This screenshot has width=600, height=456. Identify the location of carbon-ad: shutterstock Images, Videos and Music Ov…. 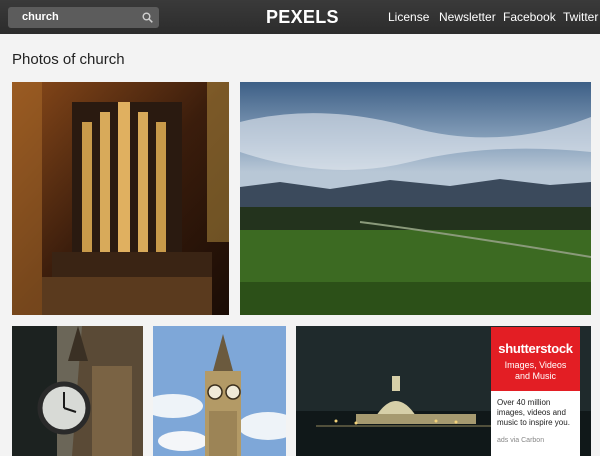
(535, 391).